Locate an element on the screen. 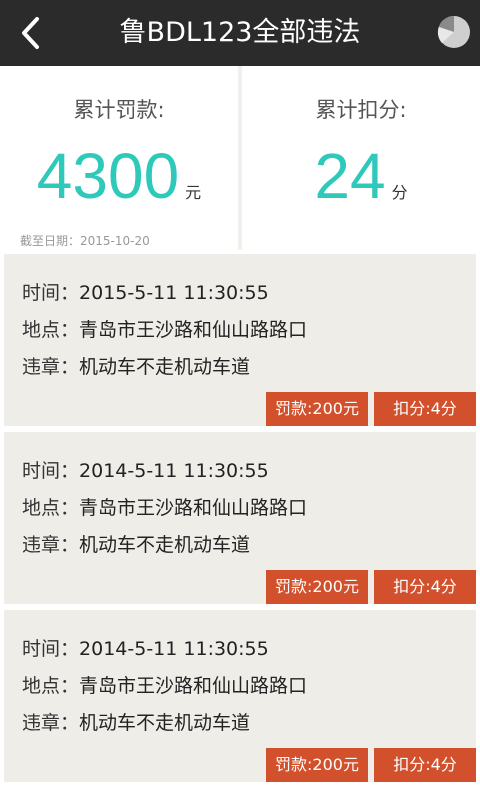 Image resolution: width=480 pixels, height=800 pixels. violation-time-row: 时间：2015-5-11 11:30:55 is located at coordinates (145, 293).